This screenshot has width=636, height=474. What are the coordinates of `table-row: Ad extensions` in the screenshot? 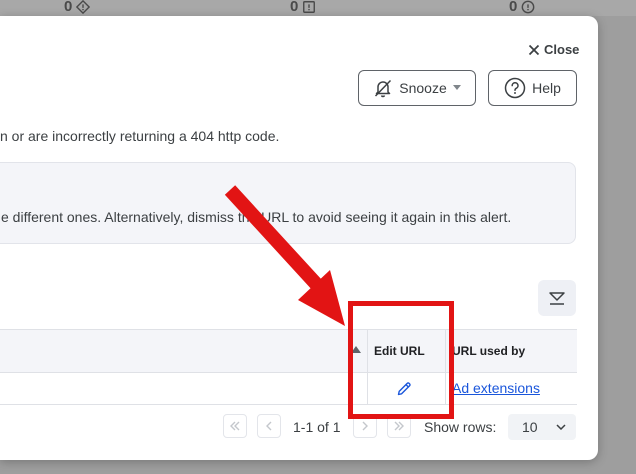 It's located at (288, 389).